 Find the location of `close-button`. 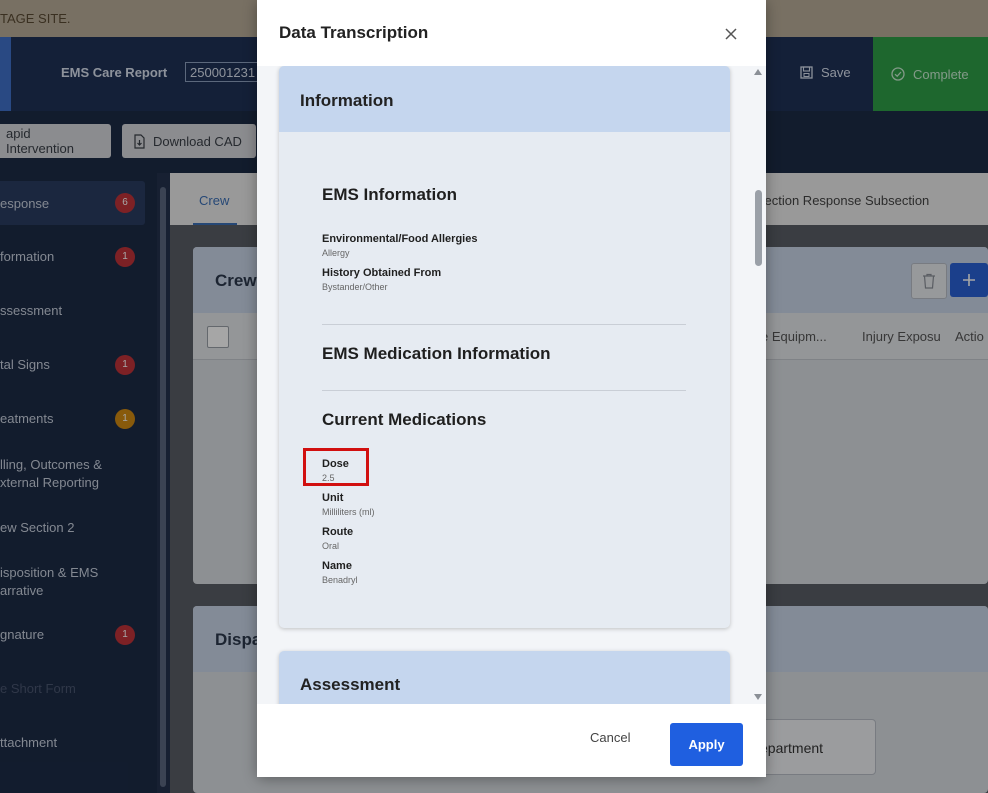

close-button is located at coordinates (731, 34).